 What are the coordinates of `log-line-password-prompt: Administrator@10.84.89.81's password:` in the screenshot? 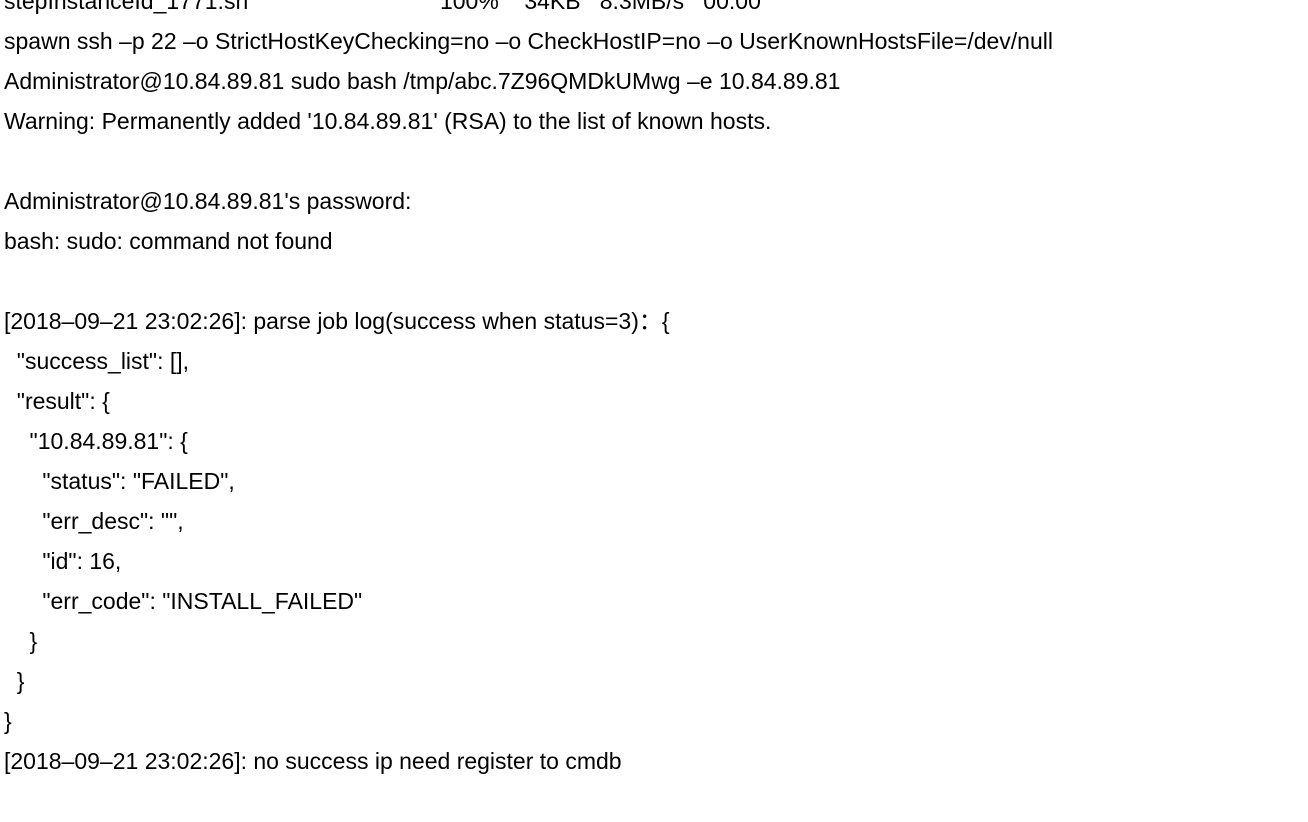 It's located at (208, 201).